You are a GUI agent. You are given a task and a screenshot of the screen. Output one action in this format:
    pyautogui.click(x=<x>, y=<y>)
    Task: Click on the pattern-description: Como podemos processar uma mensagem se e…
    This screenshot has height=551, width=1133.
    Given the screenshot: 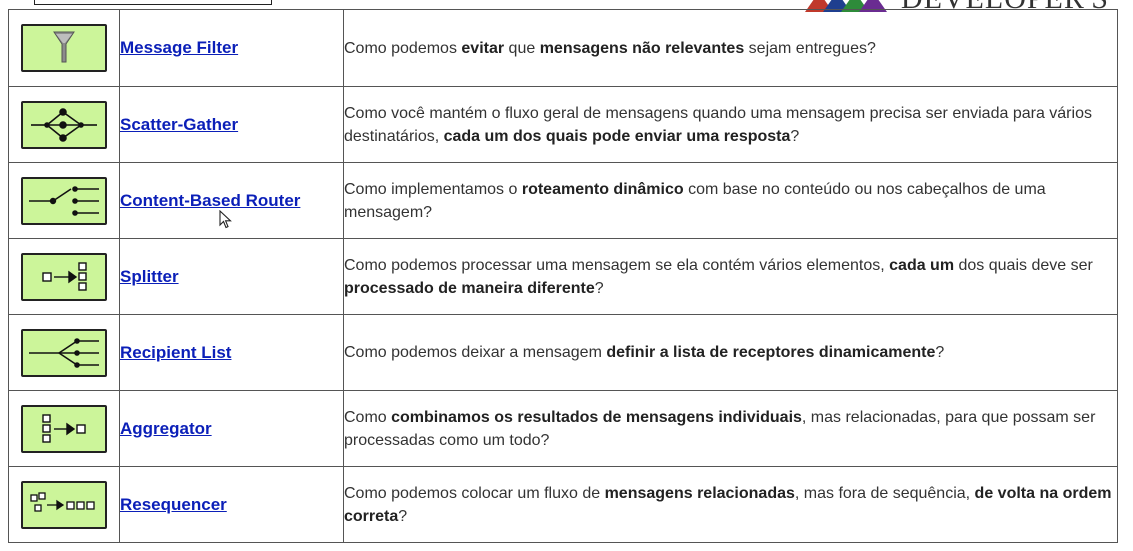 What is the action you would take?
    pyautogui.click(x=730, y=276)
    